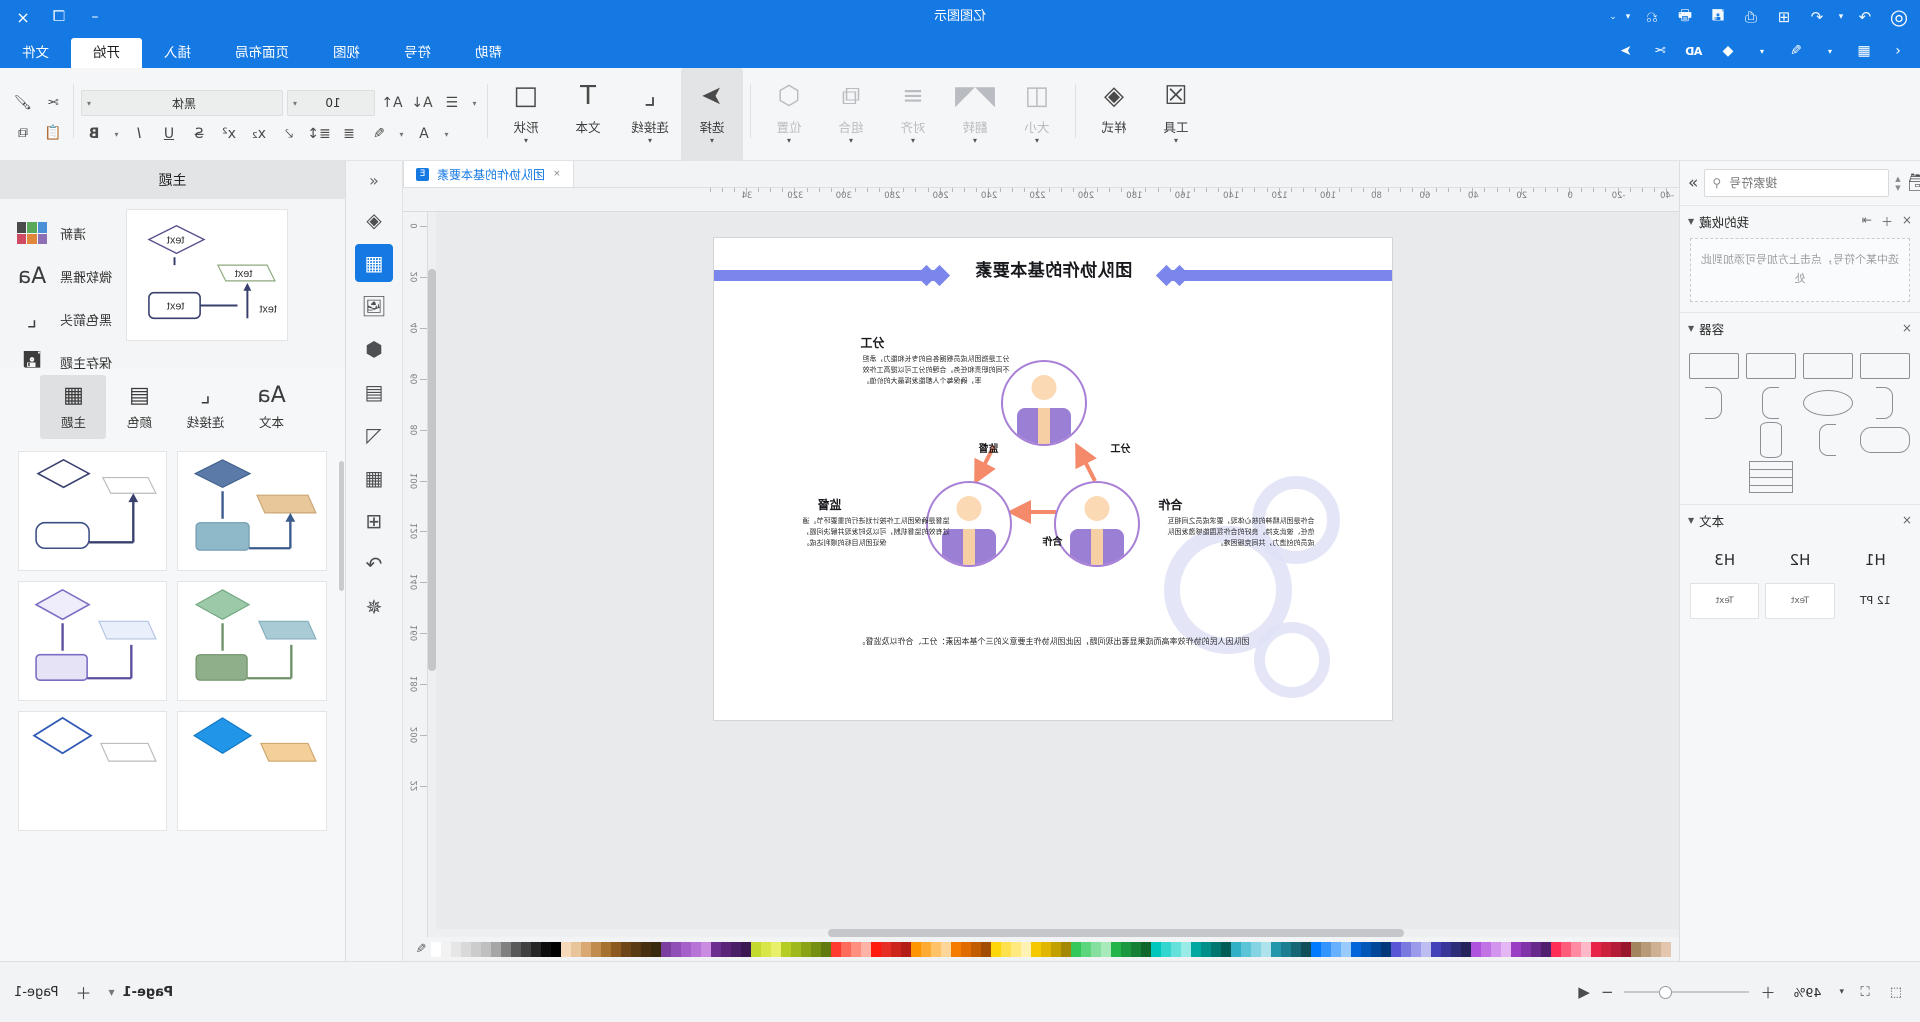  Describe the element at coordinates (1044, 403) in the screenshot. I see `node-fengong` at that location.